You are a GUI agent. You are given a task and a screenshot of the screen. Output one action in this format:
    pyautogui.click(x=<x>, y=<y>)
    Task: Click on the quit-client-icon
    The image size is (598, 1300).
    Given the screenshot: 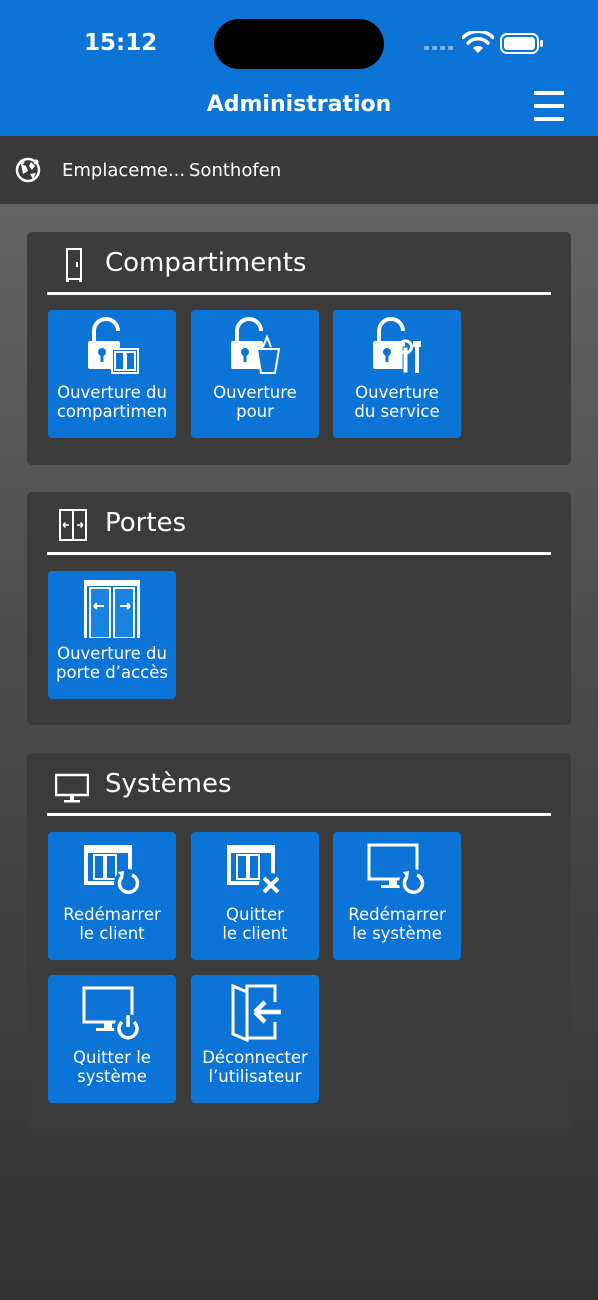 What is the action you would take?
    pyautogui.click(x=255, y=871)
    